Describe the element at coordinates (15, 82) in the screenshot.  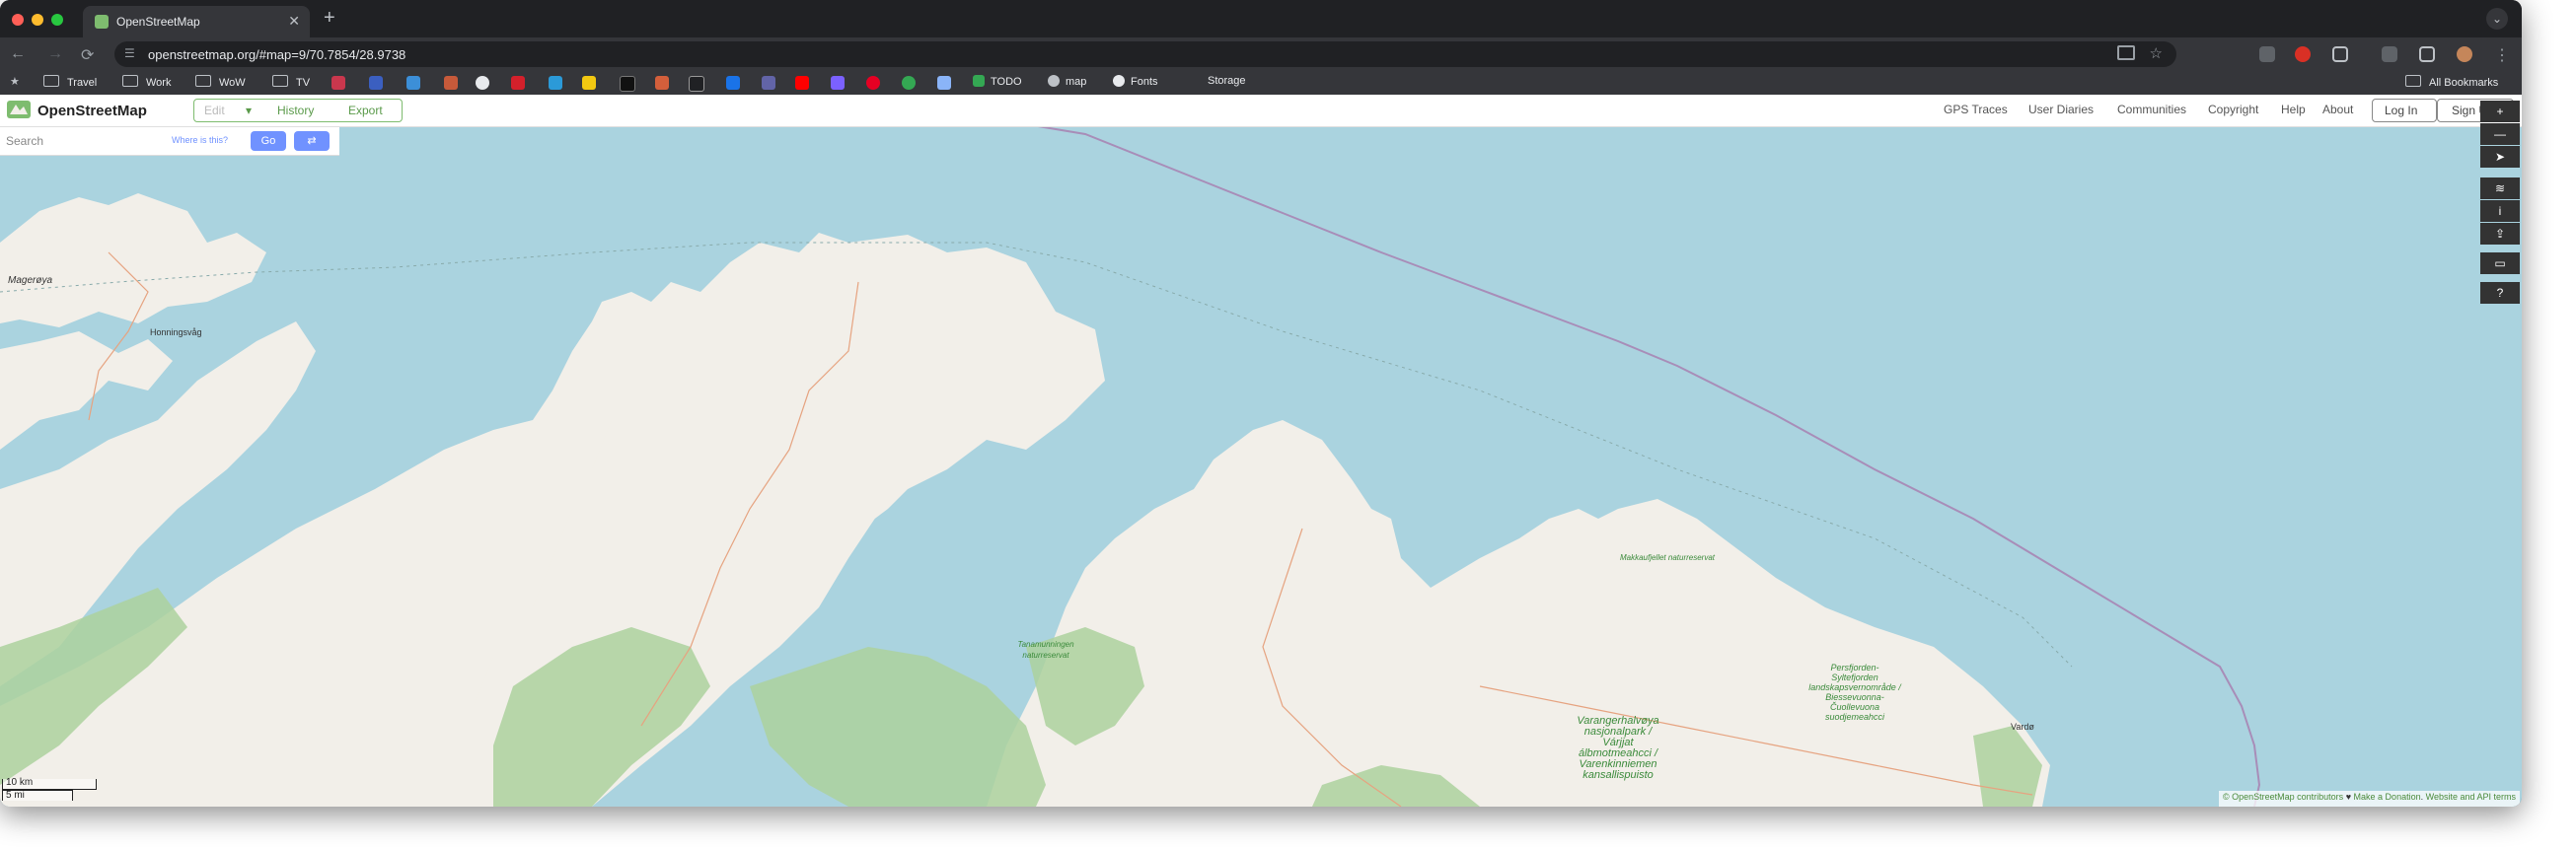
I see `bookmarks-star-icon: ★` at that location.